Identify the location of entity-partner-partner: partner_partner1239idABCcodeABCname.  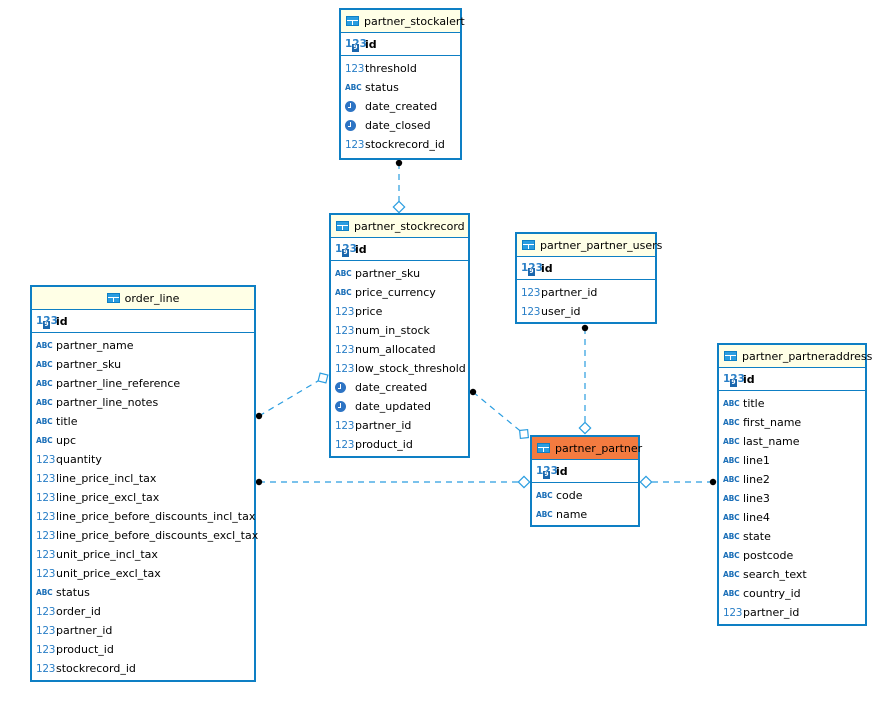
(586, 481).